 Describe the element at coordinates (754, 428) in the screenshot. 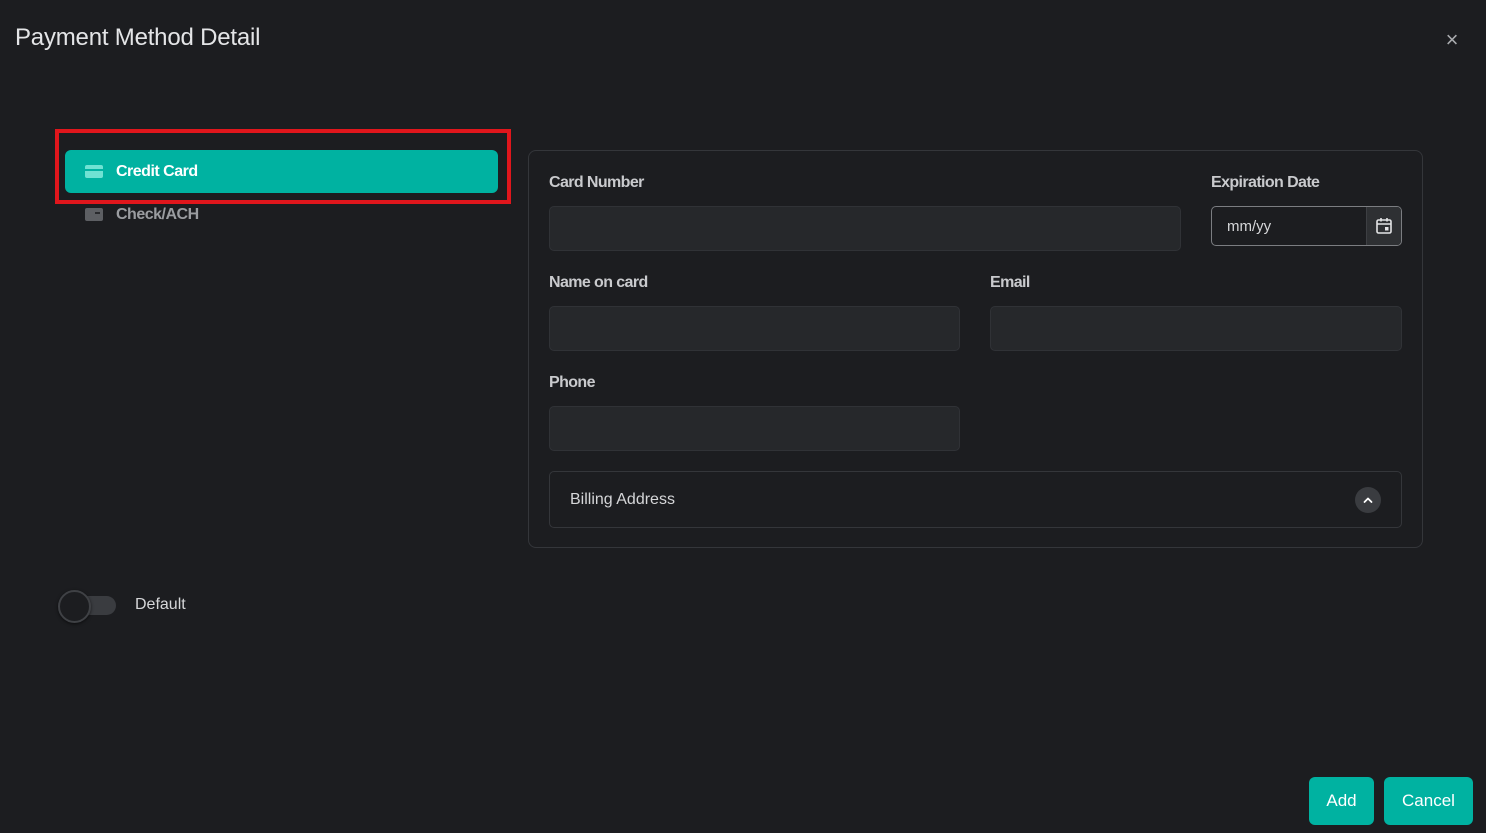

I see `phone-input` at that location.